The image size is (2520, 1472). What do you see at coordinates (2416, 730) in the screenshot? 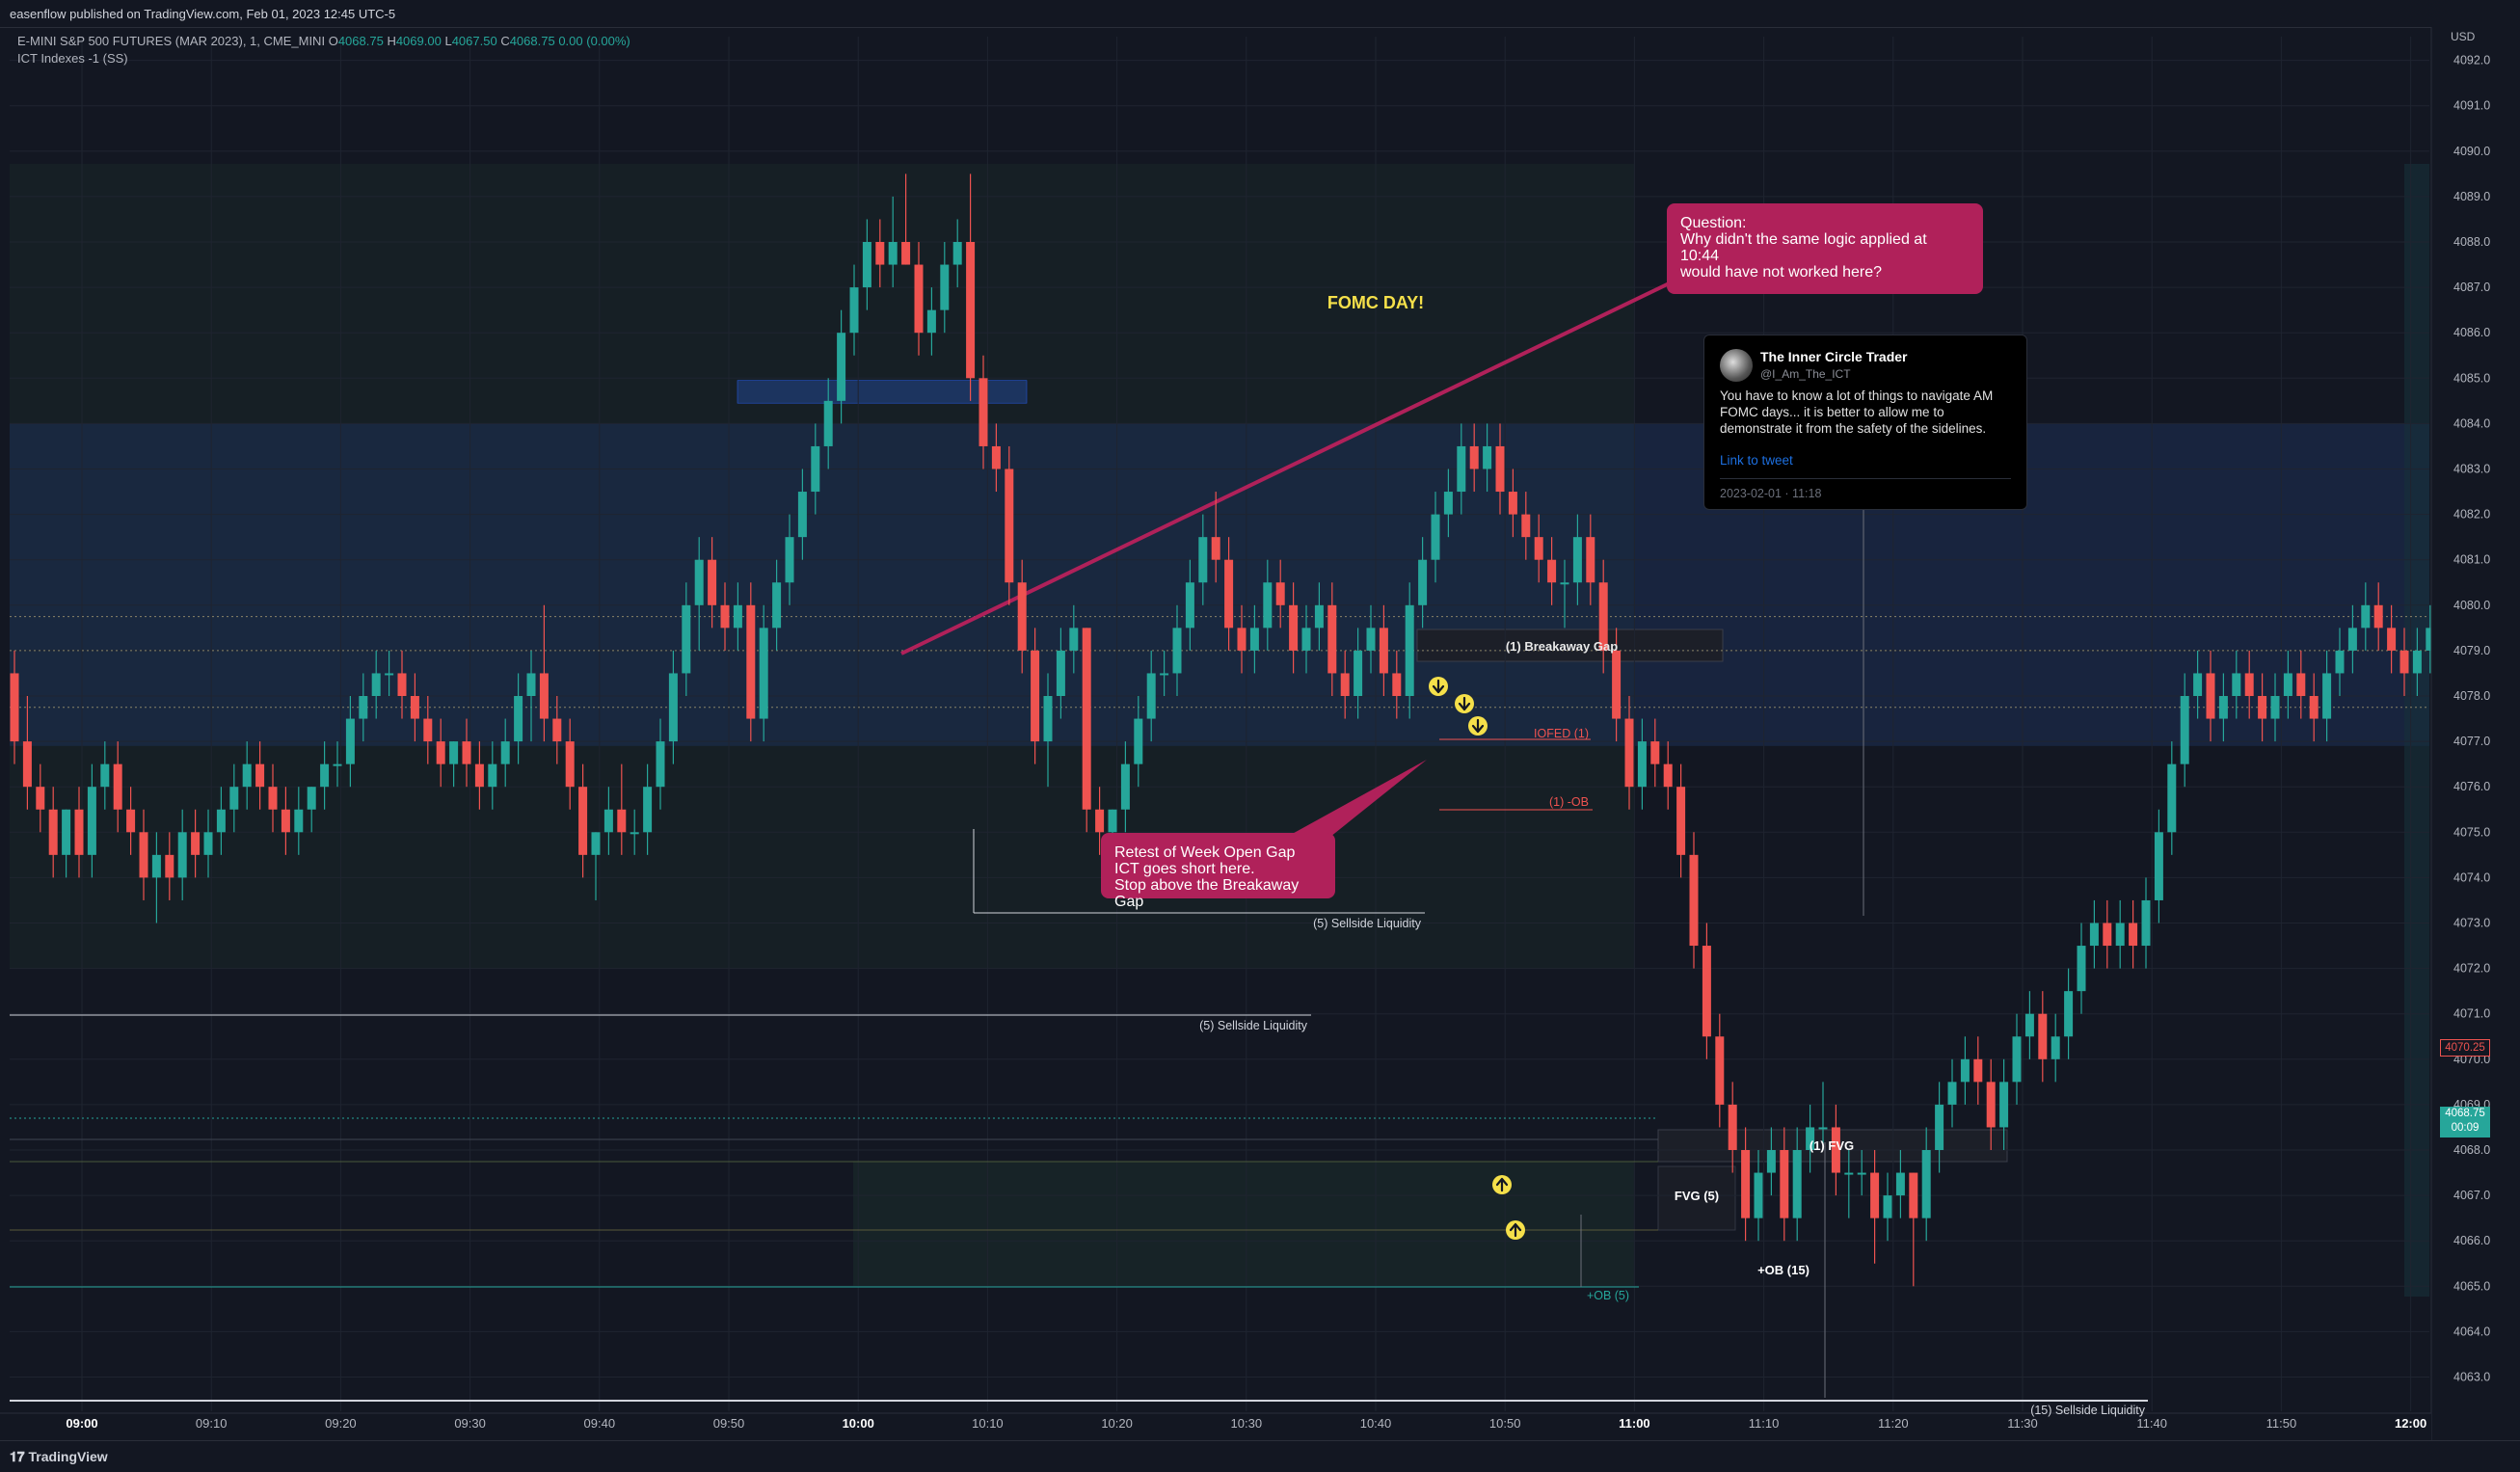
I see `right-zone` at bounding box center [2416, 730].